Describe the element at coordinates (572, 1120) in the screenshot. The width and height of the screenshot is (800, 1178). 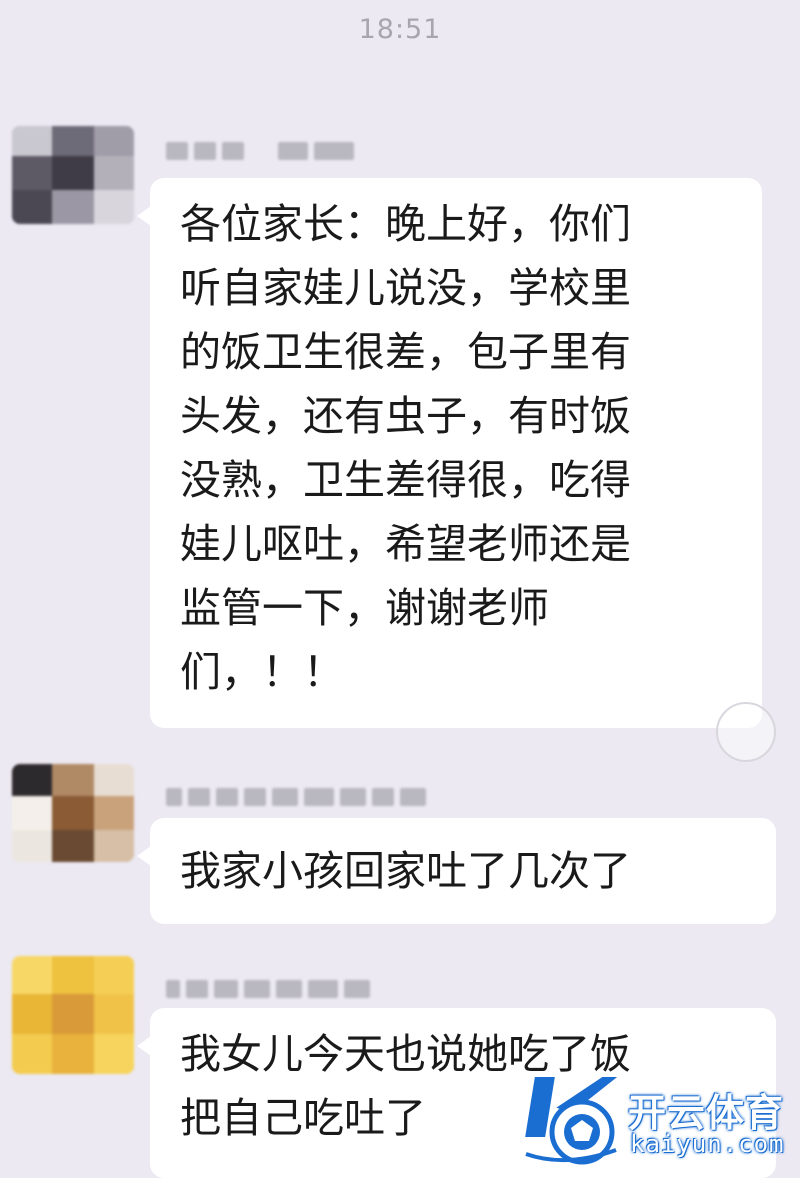
I see `kaiyun-logo-icon` at that location.